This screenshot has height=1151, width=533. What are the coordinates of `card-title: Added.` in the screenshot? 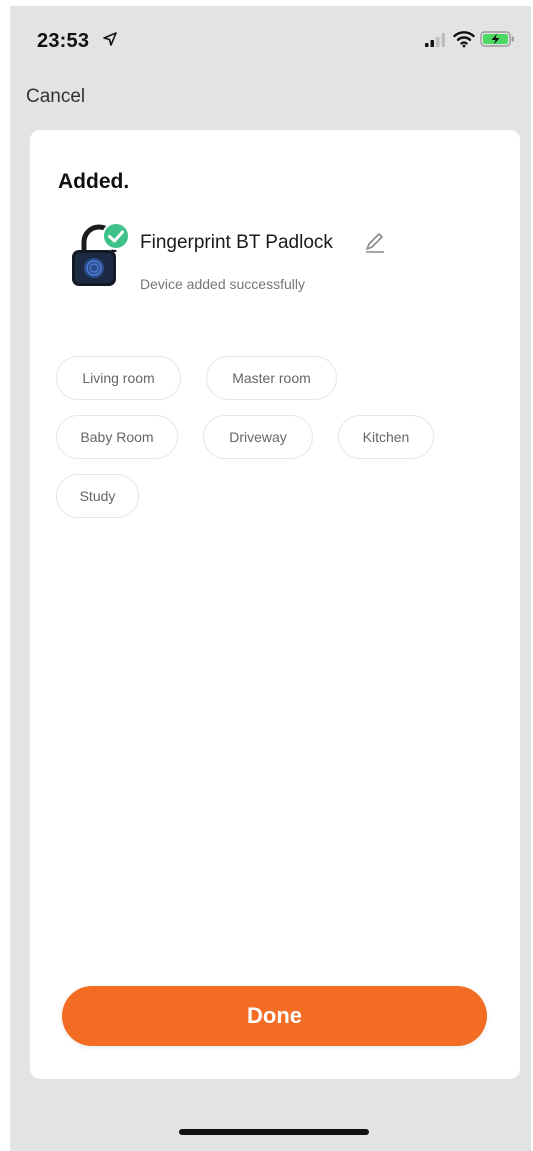 It's located at (94, 181).